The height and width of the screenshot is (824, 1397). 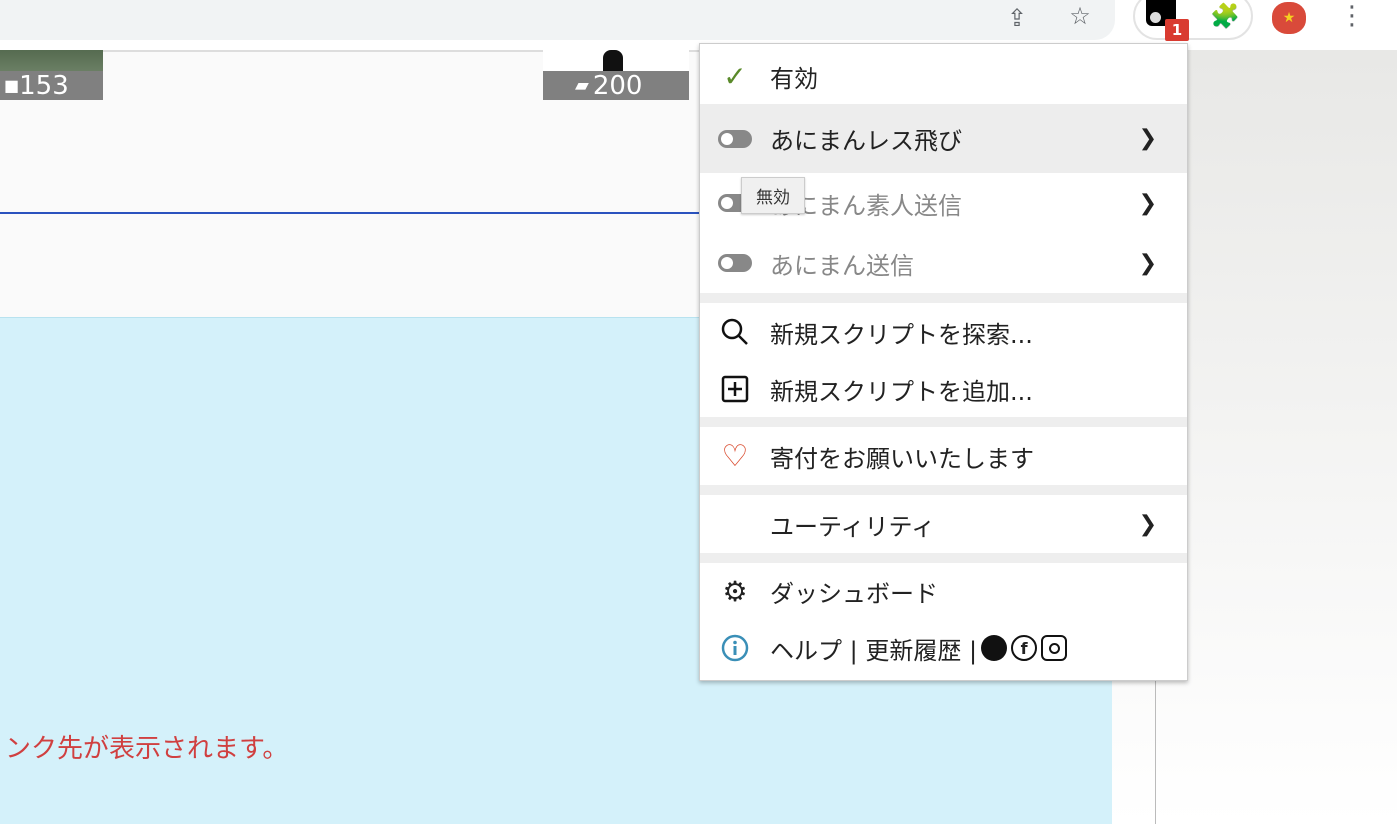 What do you see at coordinates (1080, 16) in the screenshot?
I see `star-icon: ☆` at bounding box center [1080, 16].